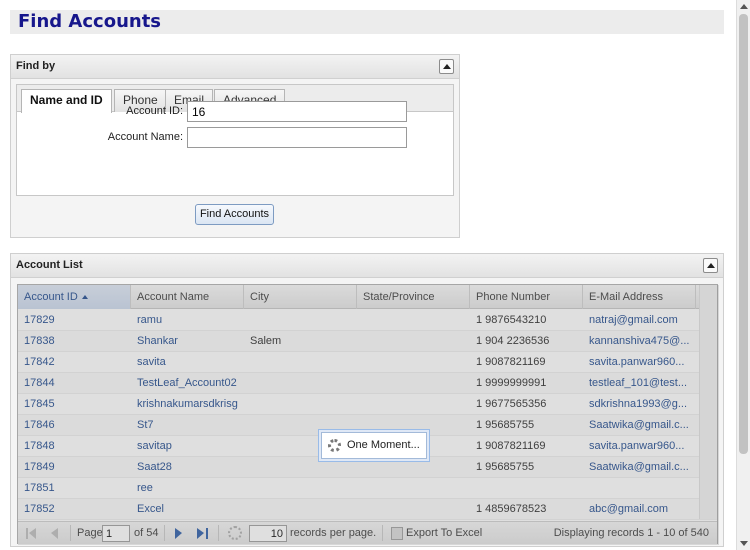  I want to click on spinner-icon, so click(334, 445).